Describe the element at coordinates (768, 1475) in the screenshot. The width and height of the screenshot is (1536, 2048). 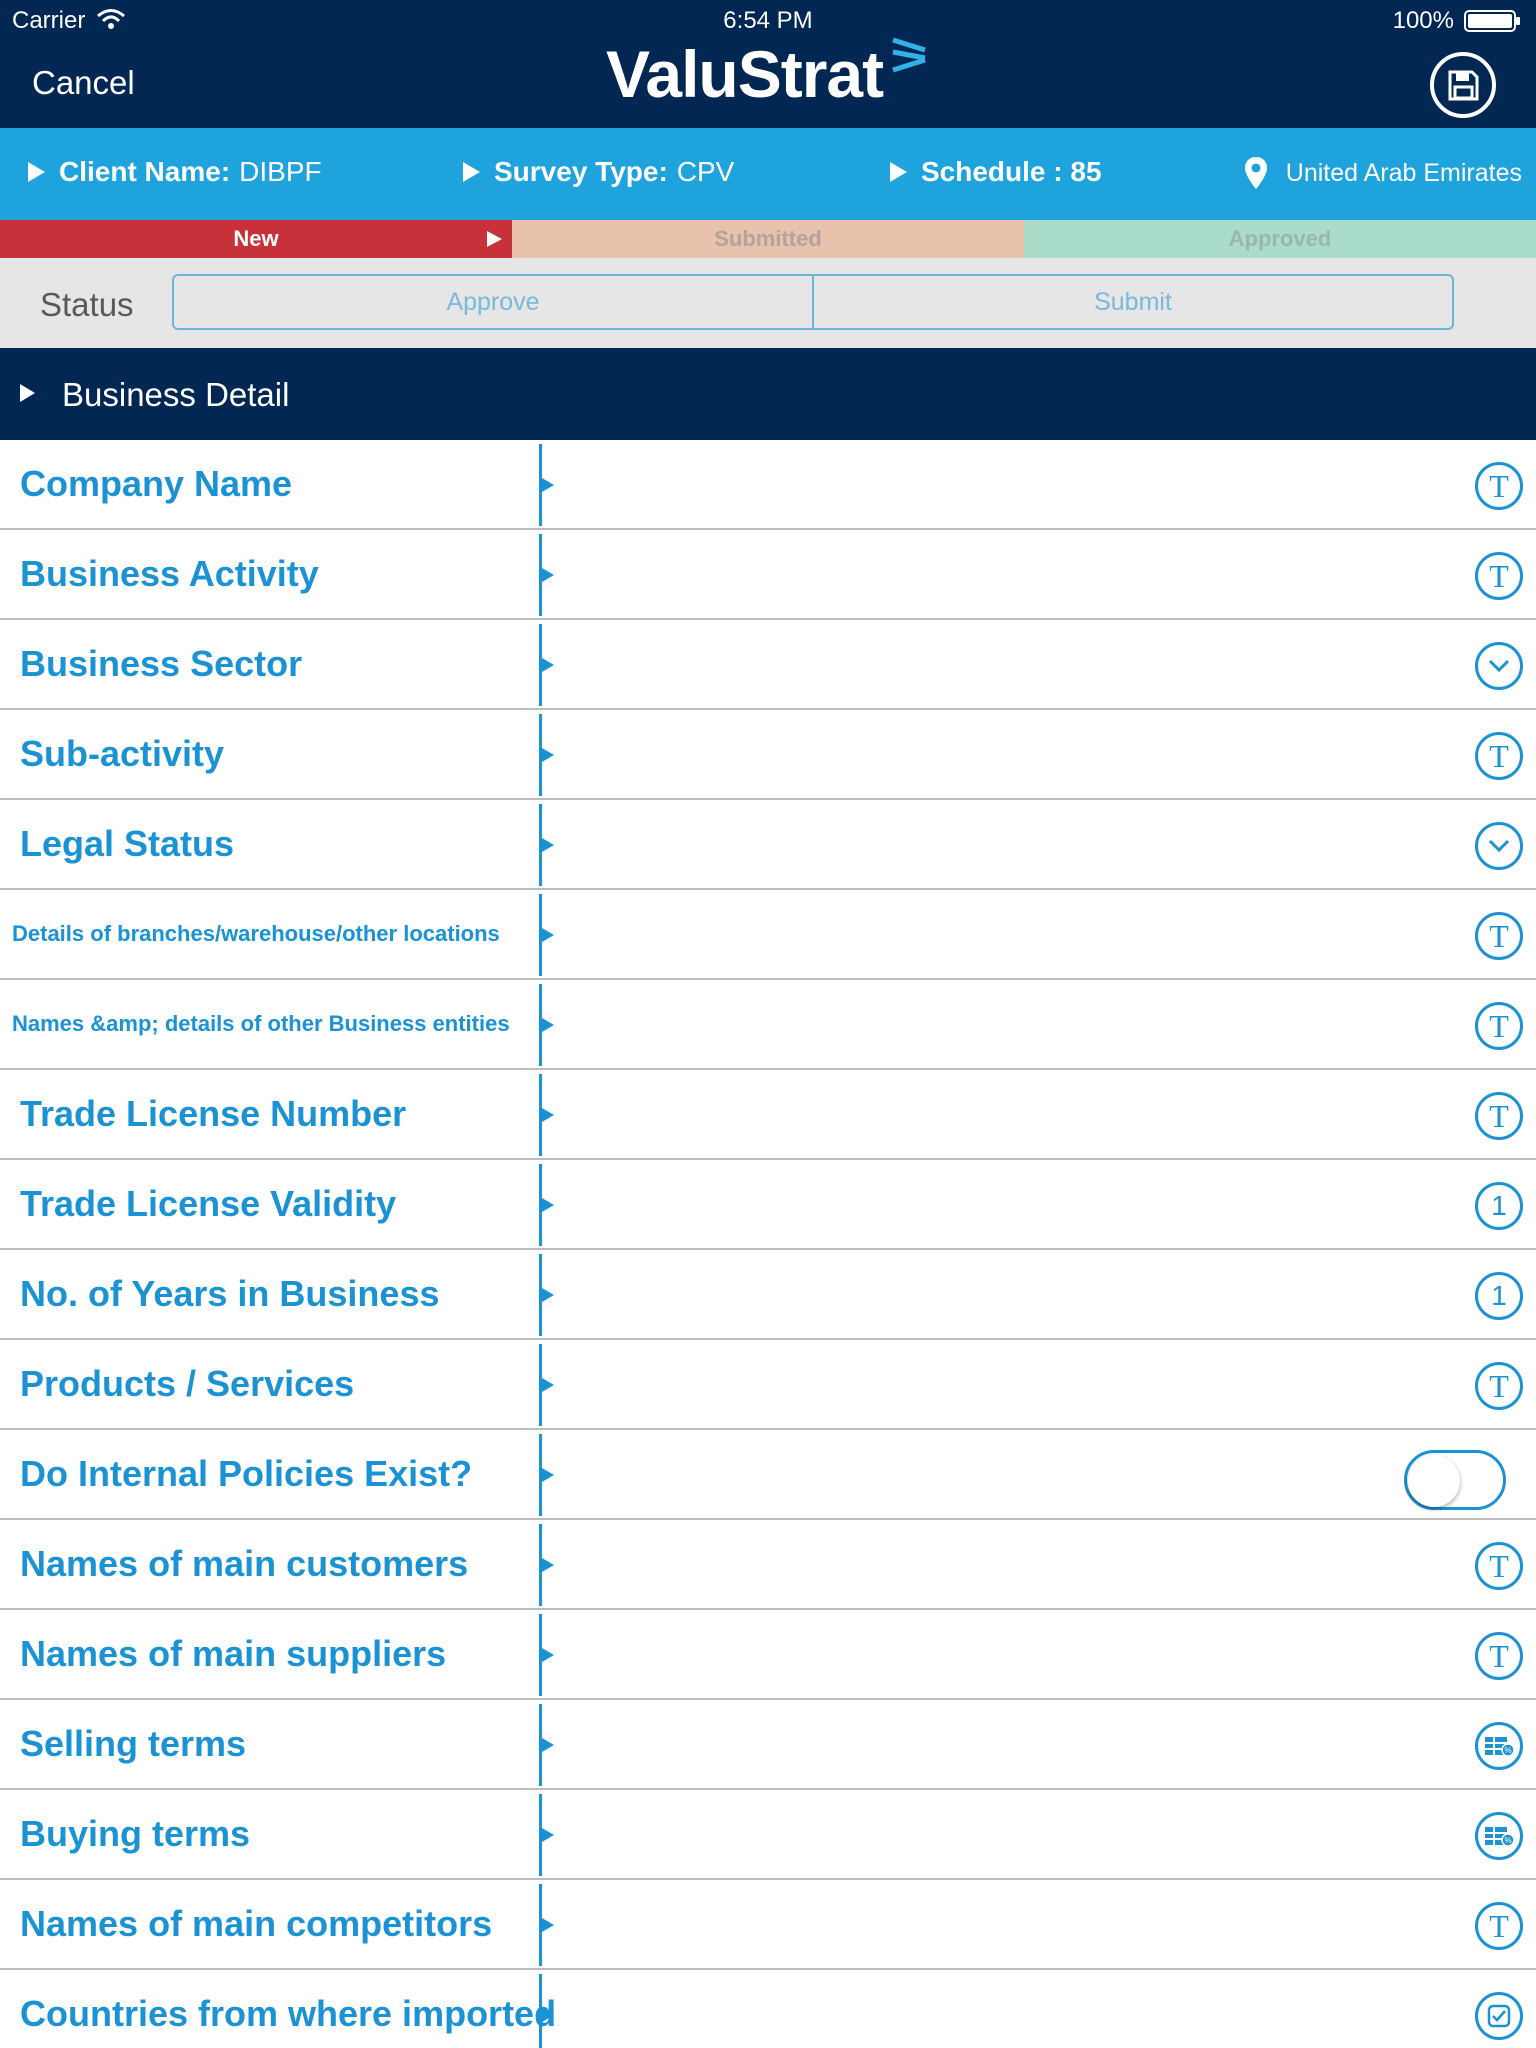
I see `form-row: Do Internal Policies Exist?` at that location.